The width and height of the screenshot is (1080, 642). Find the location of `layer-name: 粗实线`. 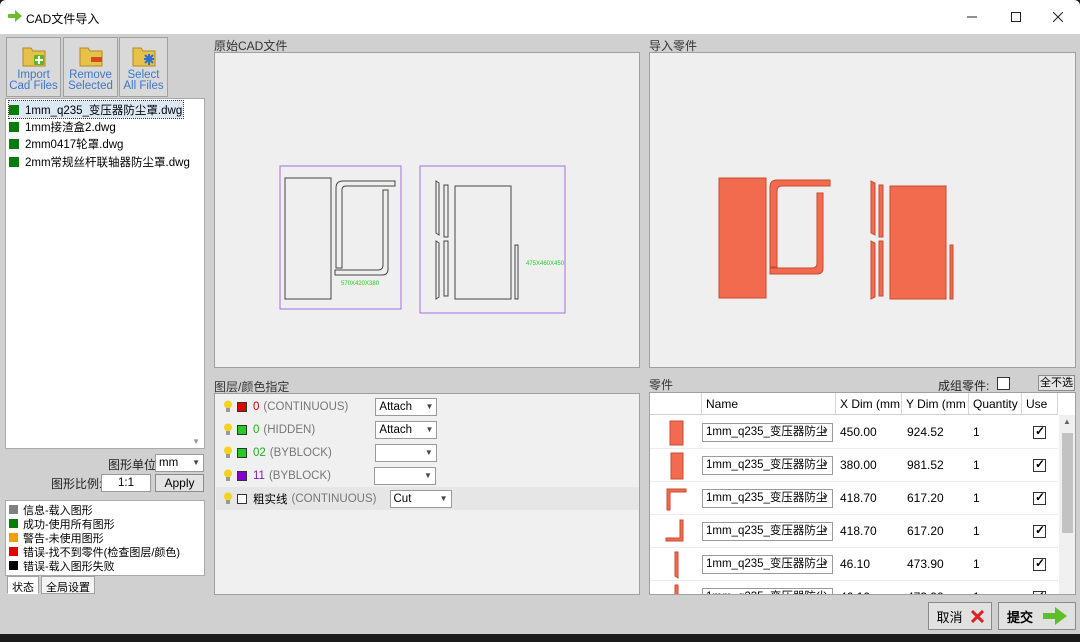

layer-name: 粗实线 is located at coordinates (270, 499).